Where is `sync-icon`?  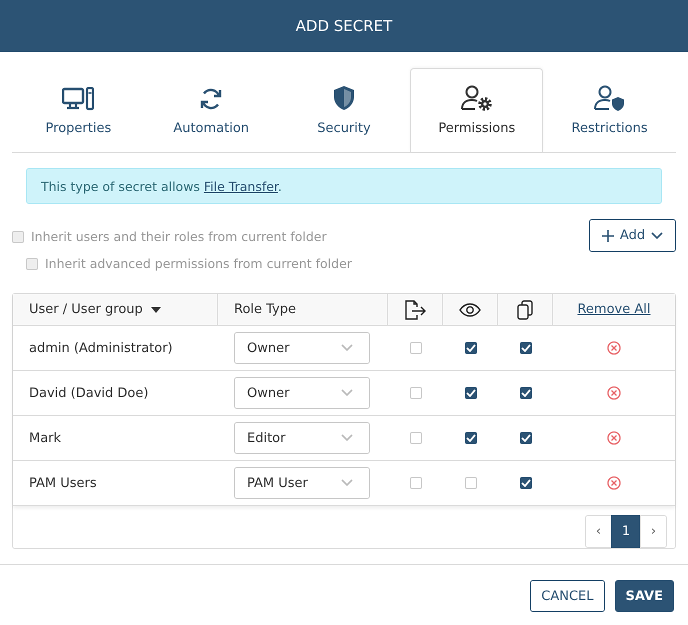 sync-icon is located at coordinates (211, 99).